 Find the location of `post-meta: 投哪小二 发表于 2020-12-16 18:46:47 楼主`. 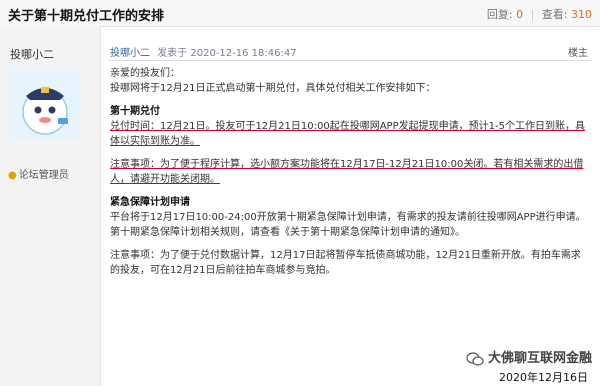

post-meta: 投哪小二 发表于 2020-12-16 18:46:47 楼主 is located at coordinates (350, 51).